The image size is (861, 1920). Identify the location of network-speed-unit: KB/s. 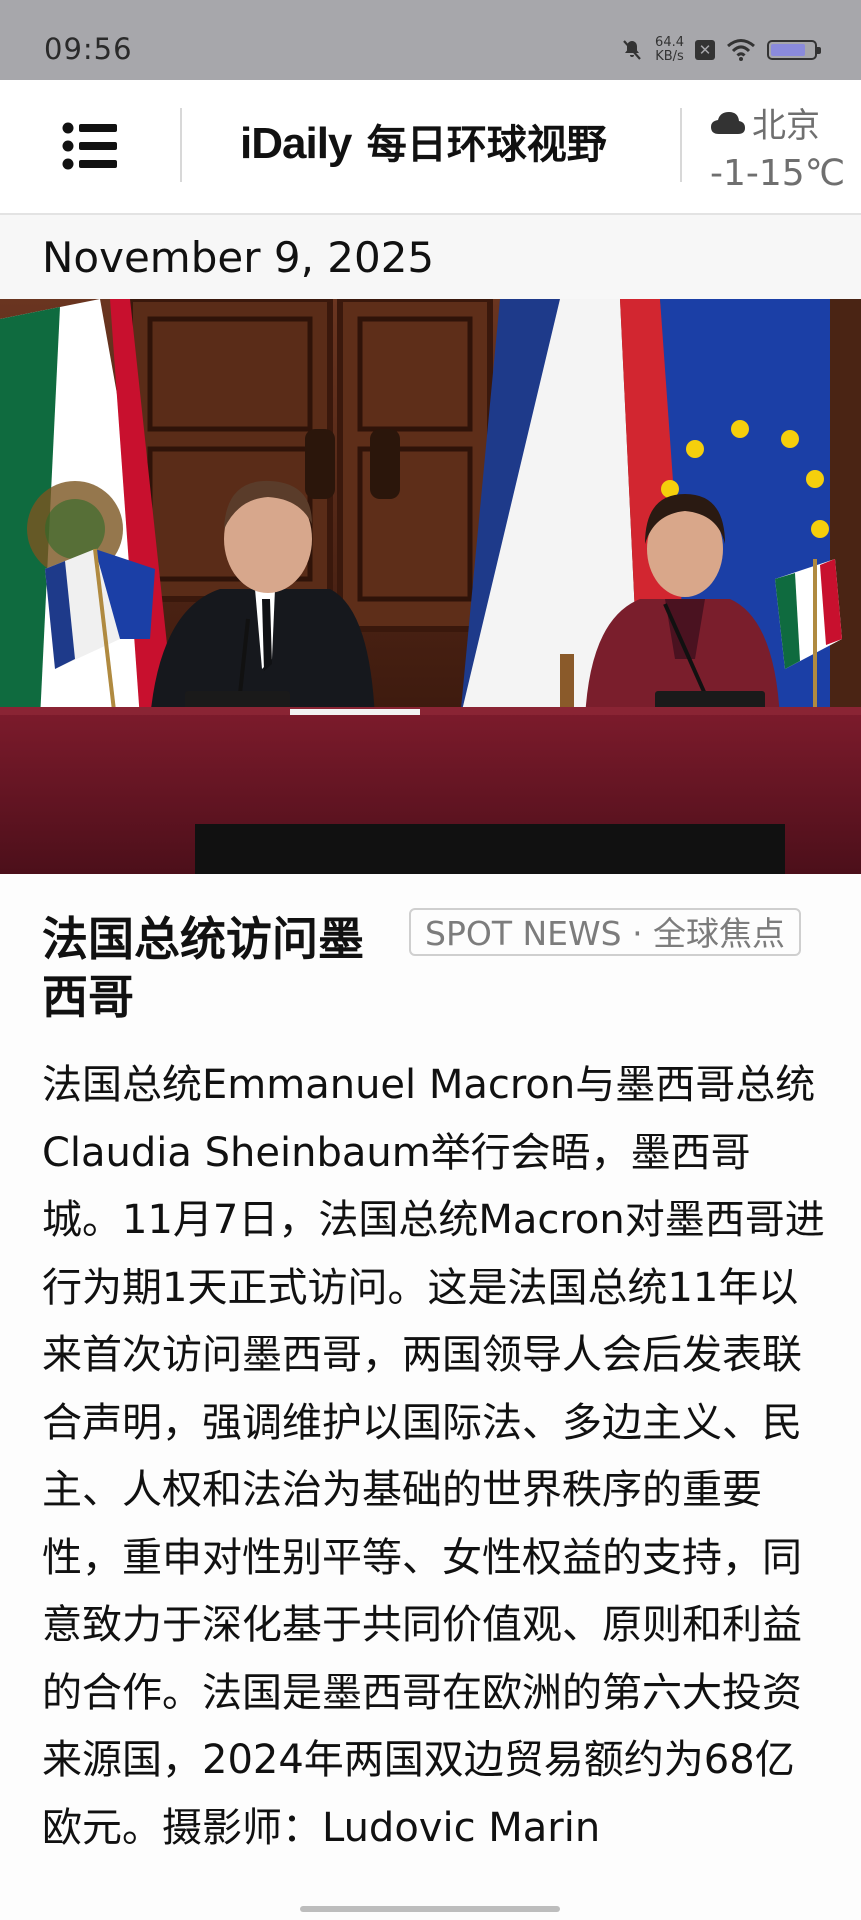
(669, 56).